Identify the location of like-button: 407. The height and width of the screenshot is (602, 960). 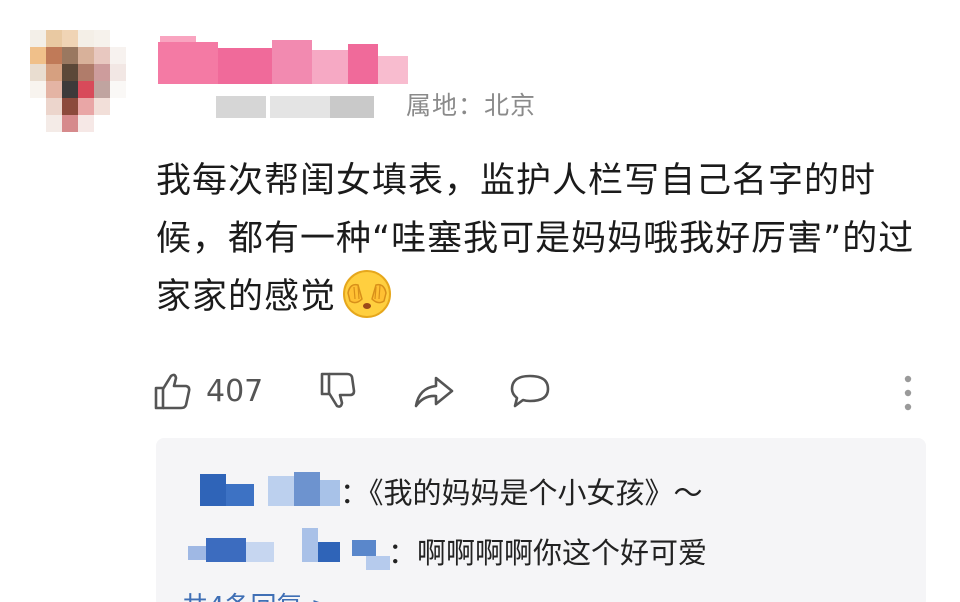
(207, 391).